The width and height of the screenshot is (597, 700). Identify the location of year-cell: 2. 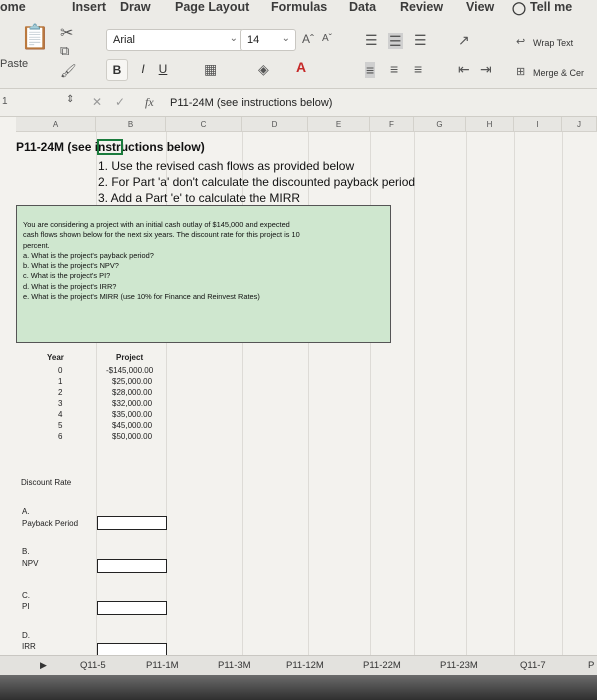
(60, 392).